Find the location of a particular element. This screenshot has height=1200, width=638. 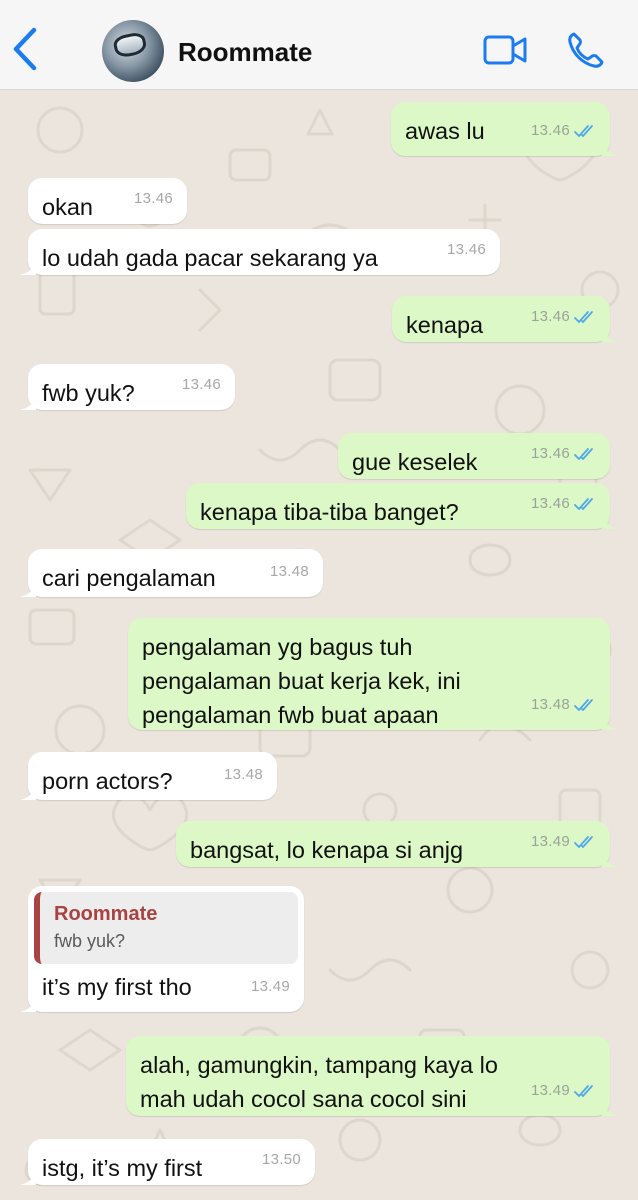

message-text: kenapa tiba-tiba banget? is located at coordinates (329, 512).